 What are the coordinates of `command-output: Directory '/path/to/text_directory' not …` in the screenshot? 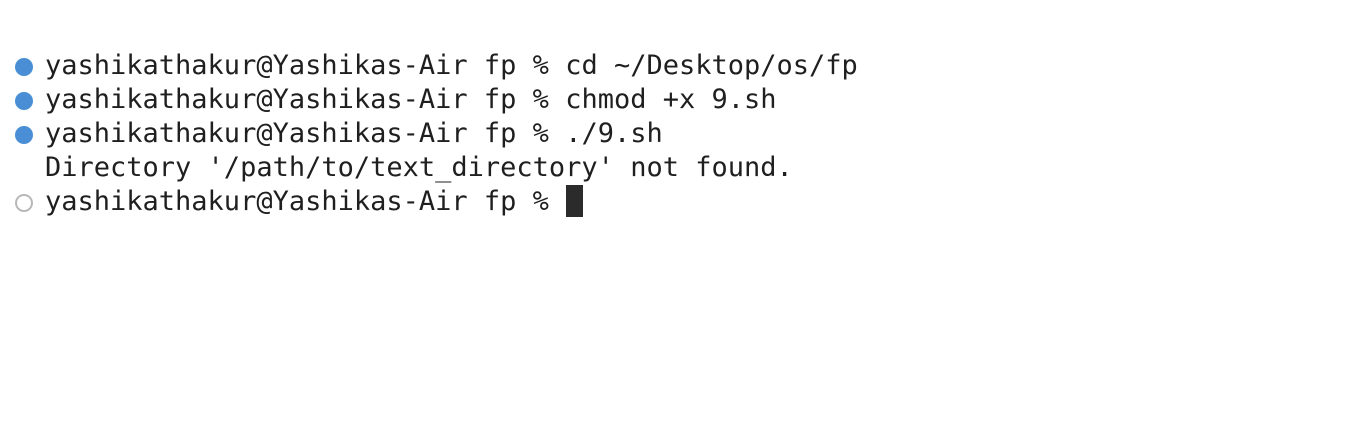 It's located at (419, 167).